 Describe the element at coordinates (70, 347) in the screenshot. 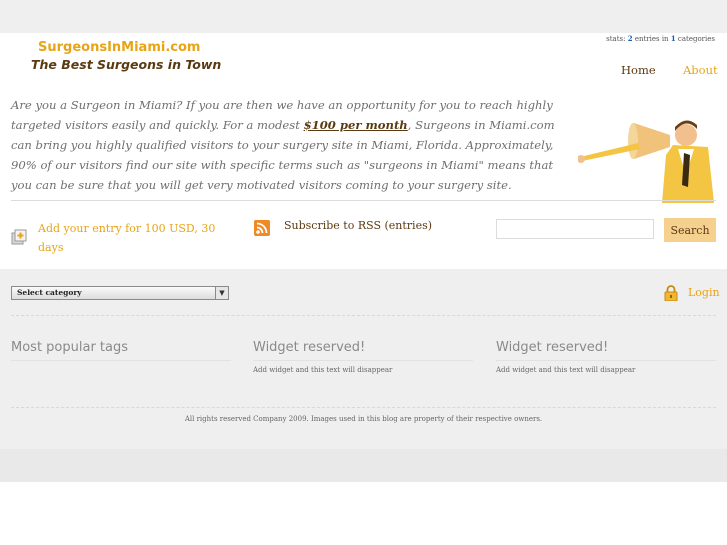

I see `widget-title-popular-tags: Most popular tags` at that location.